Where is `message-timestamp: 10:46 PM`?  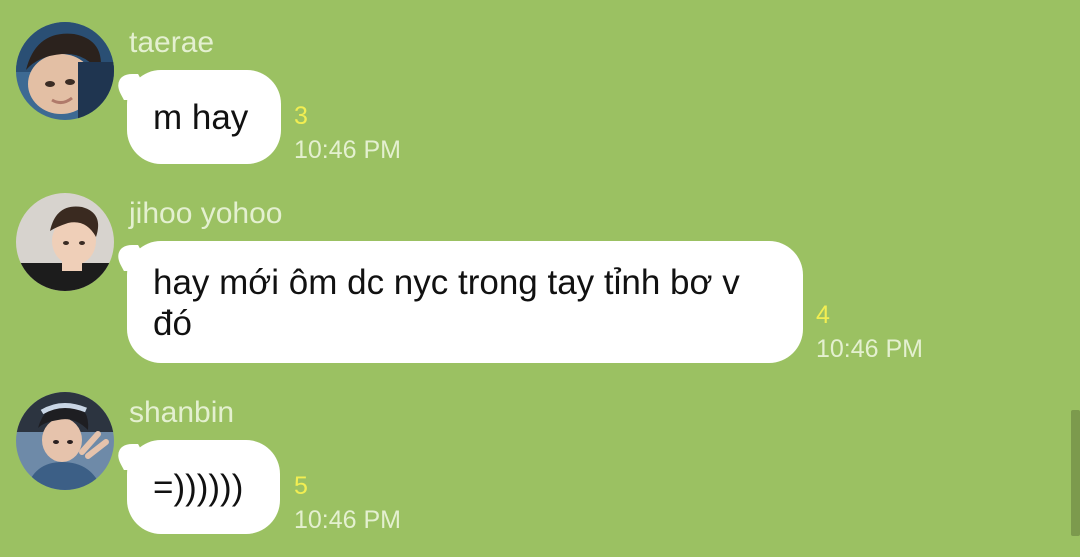 message-timestamp: 10:46 PM is located at coordinates (348, 520).